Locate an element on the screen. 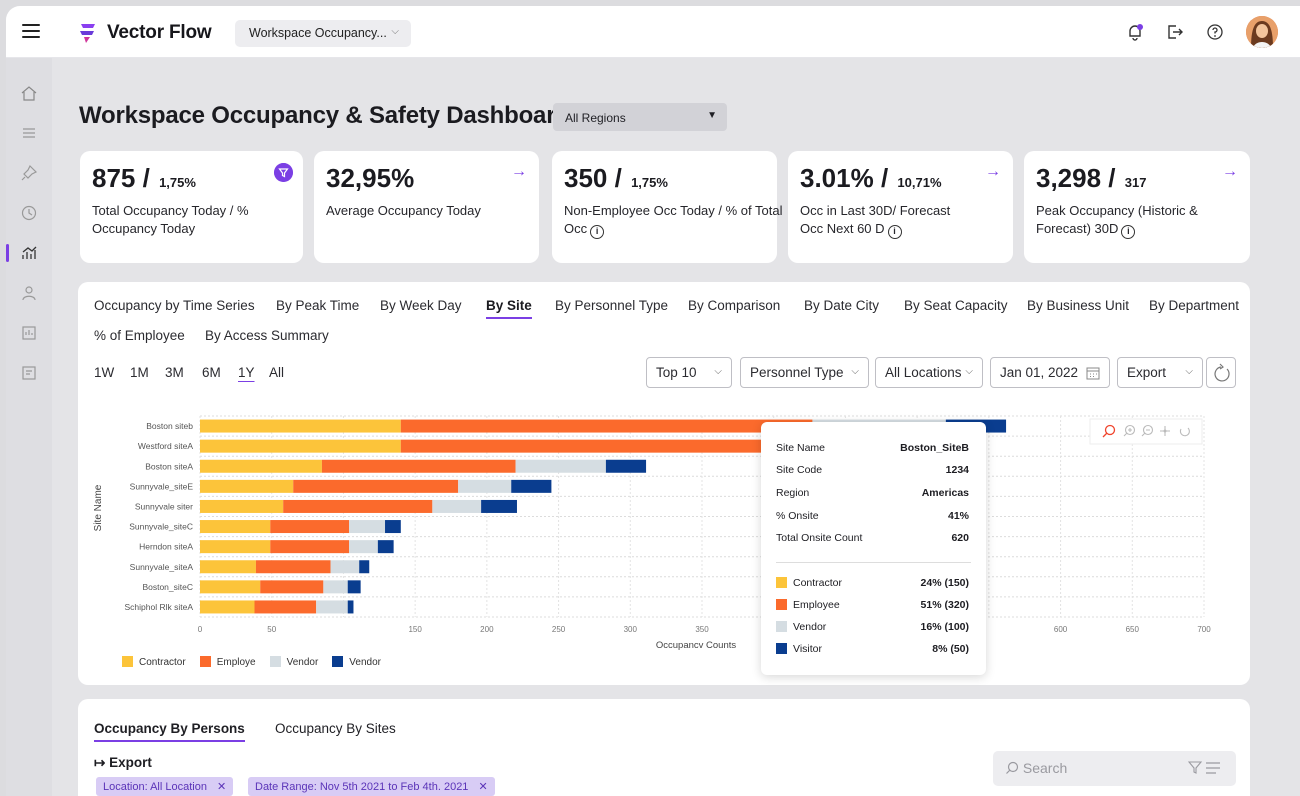 Image resolution: width=1300 pixels, height=796 pixels. avatar is located at coordinates (1262, 32).